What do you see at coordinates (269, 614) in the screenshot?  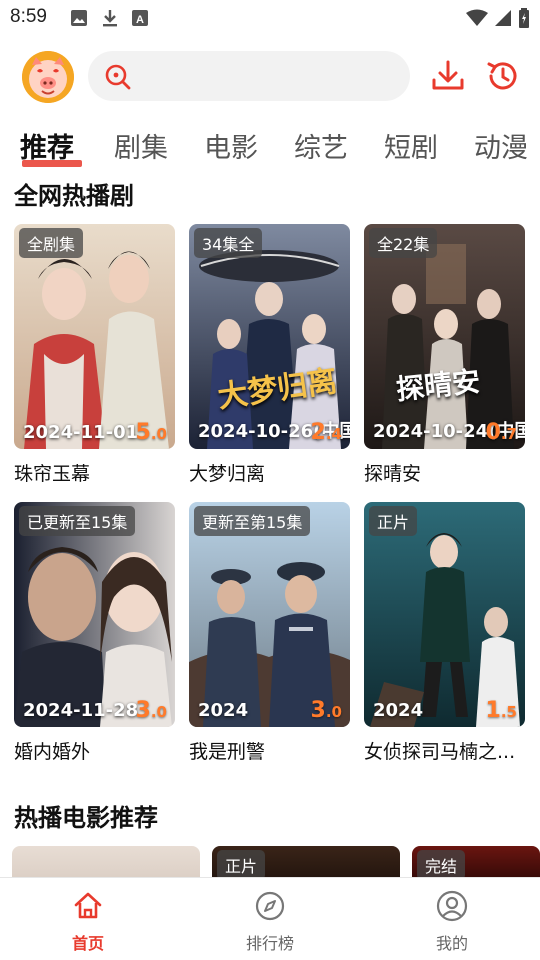 I see `poster: 更新至第15集 2024 3.0` at bounding box center [269, 614].